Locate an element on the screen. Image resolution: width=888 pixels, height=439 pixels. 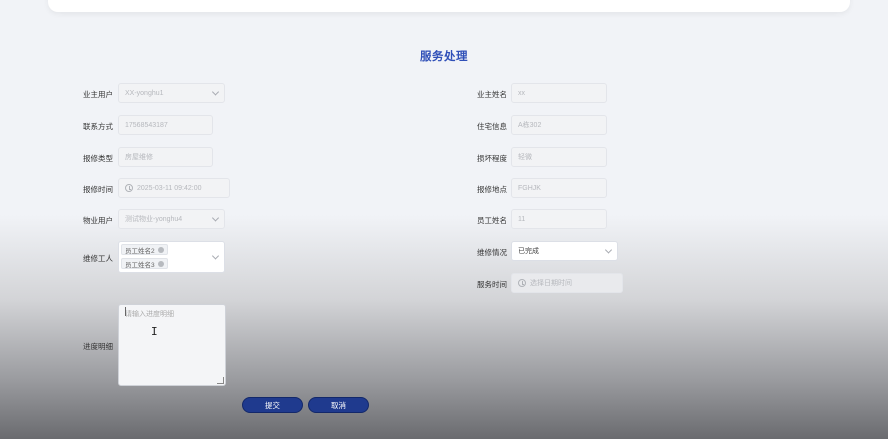
damage-level-field: 轻微 is located at coordinates (559, 157).